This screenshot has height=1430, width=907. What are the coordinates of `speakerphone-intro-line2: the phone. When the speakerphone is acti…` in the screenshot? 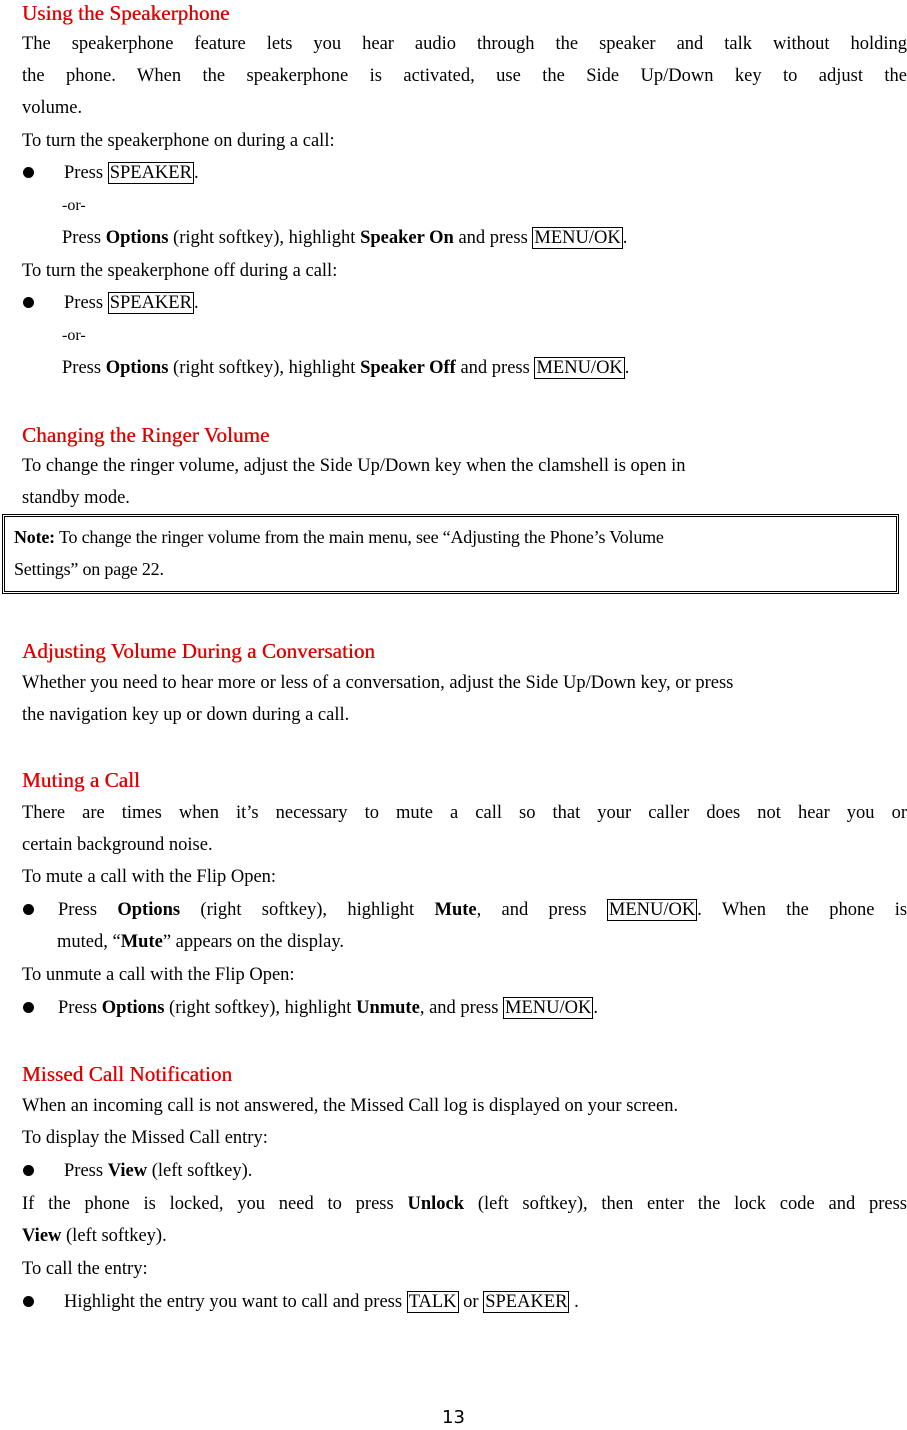 It's located at (464, 76).